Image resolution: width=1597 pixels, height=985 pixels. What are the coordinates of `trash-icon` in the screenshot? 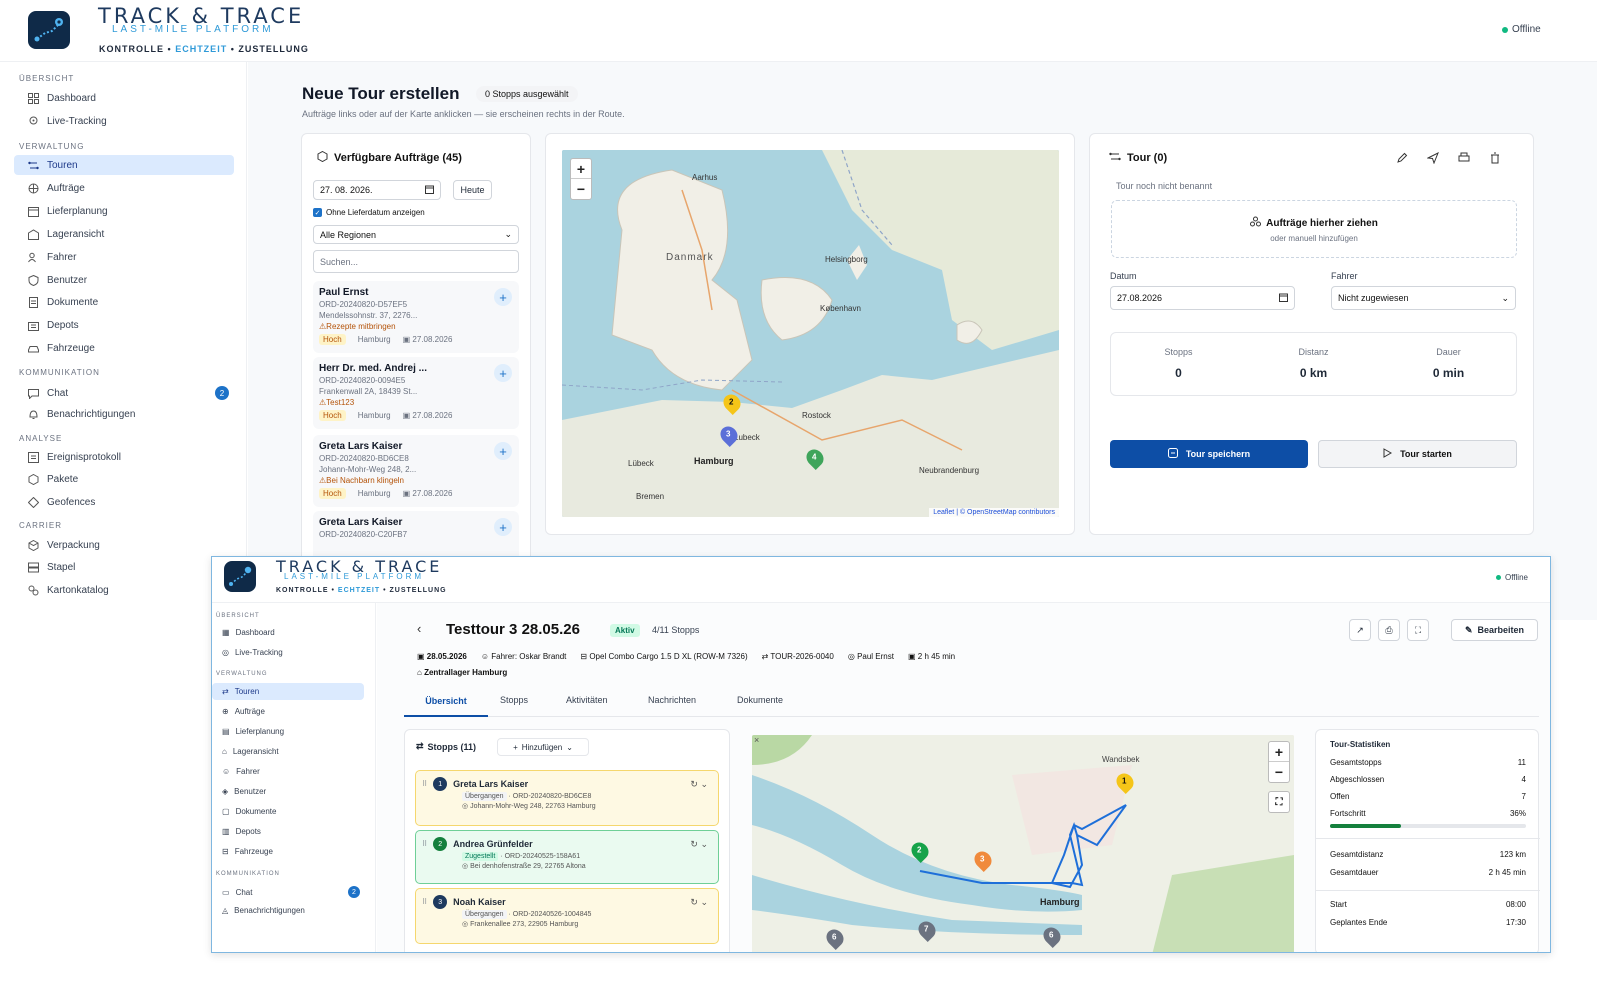 It's located at (1495, 160).